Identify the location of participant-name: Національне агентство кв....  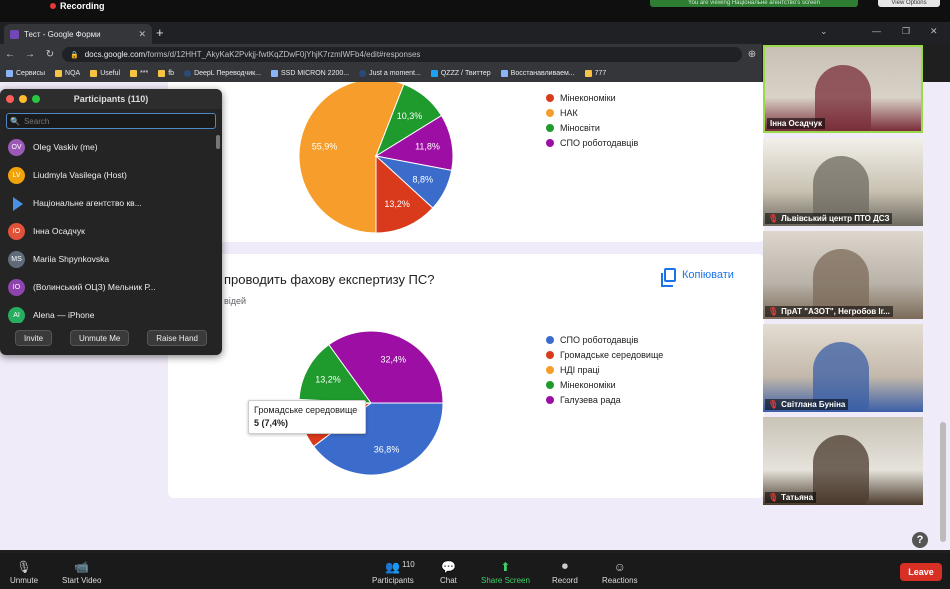
(87, 203).